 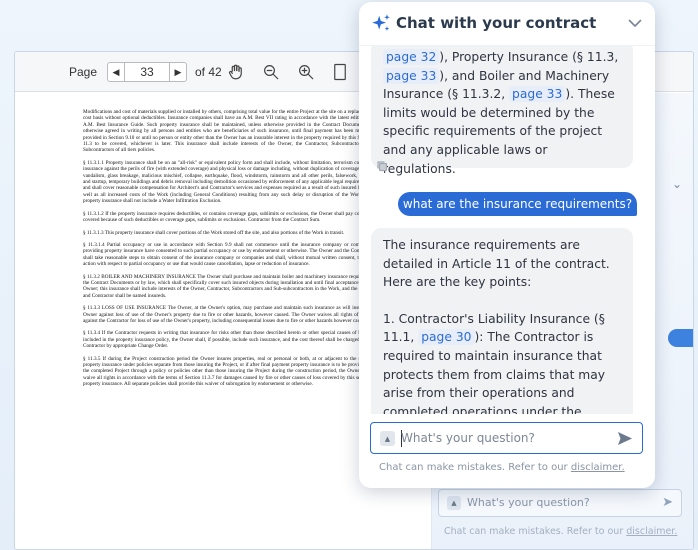 I want to click on hand-icon, so click(x=235, y=72).